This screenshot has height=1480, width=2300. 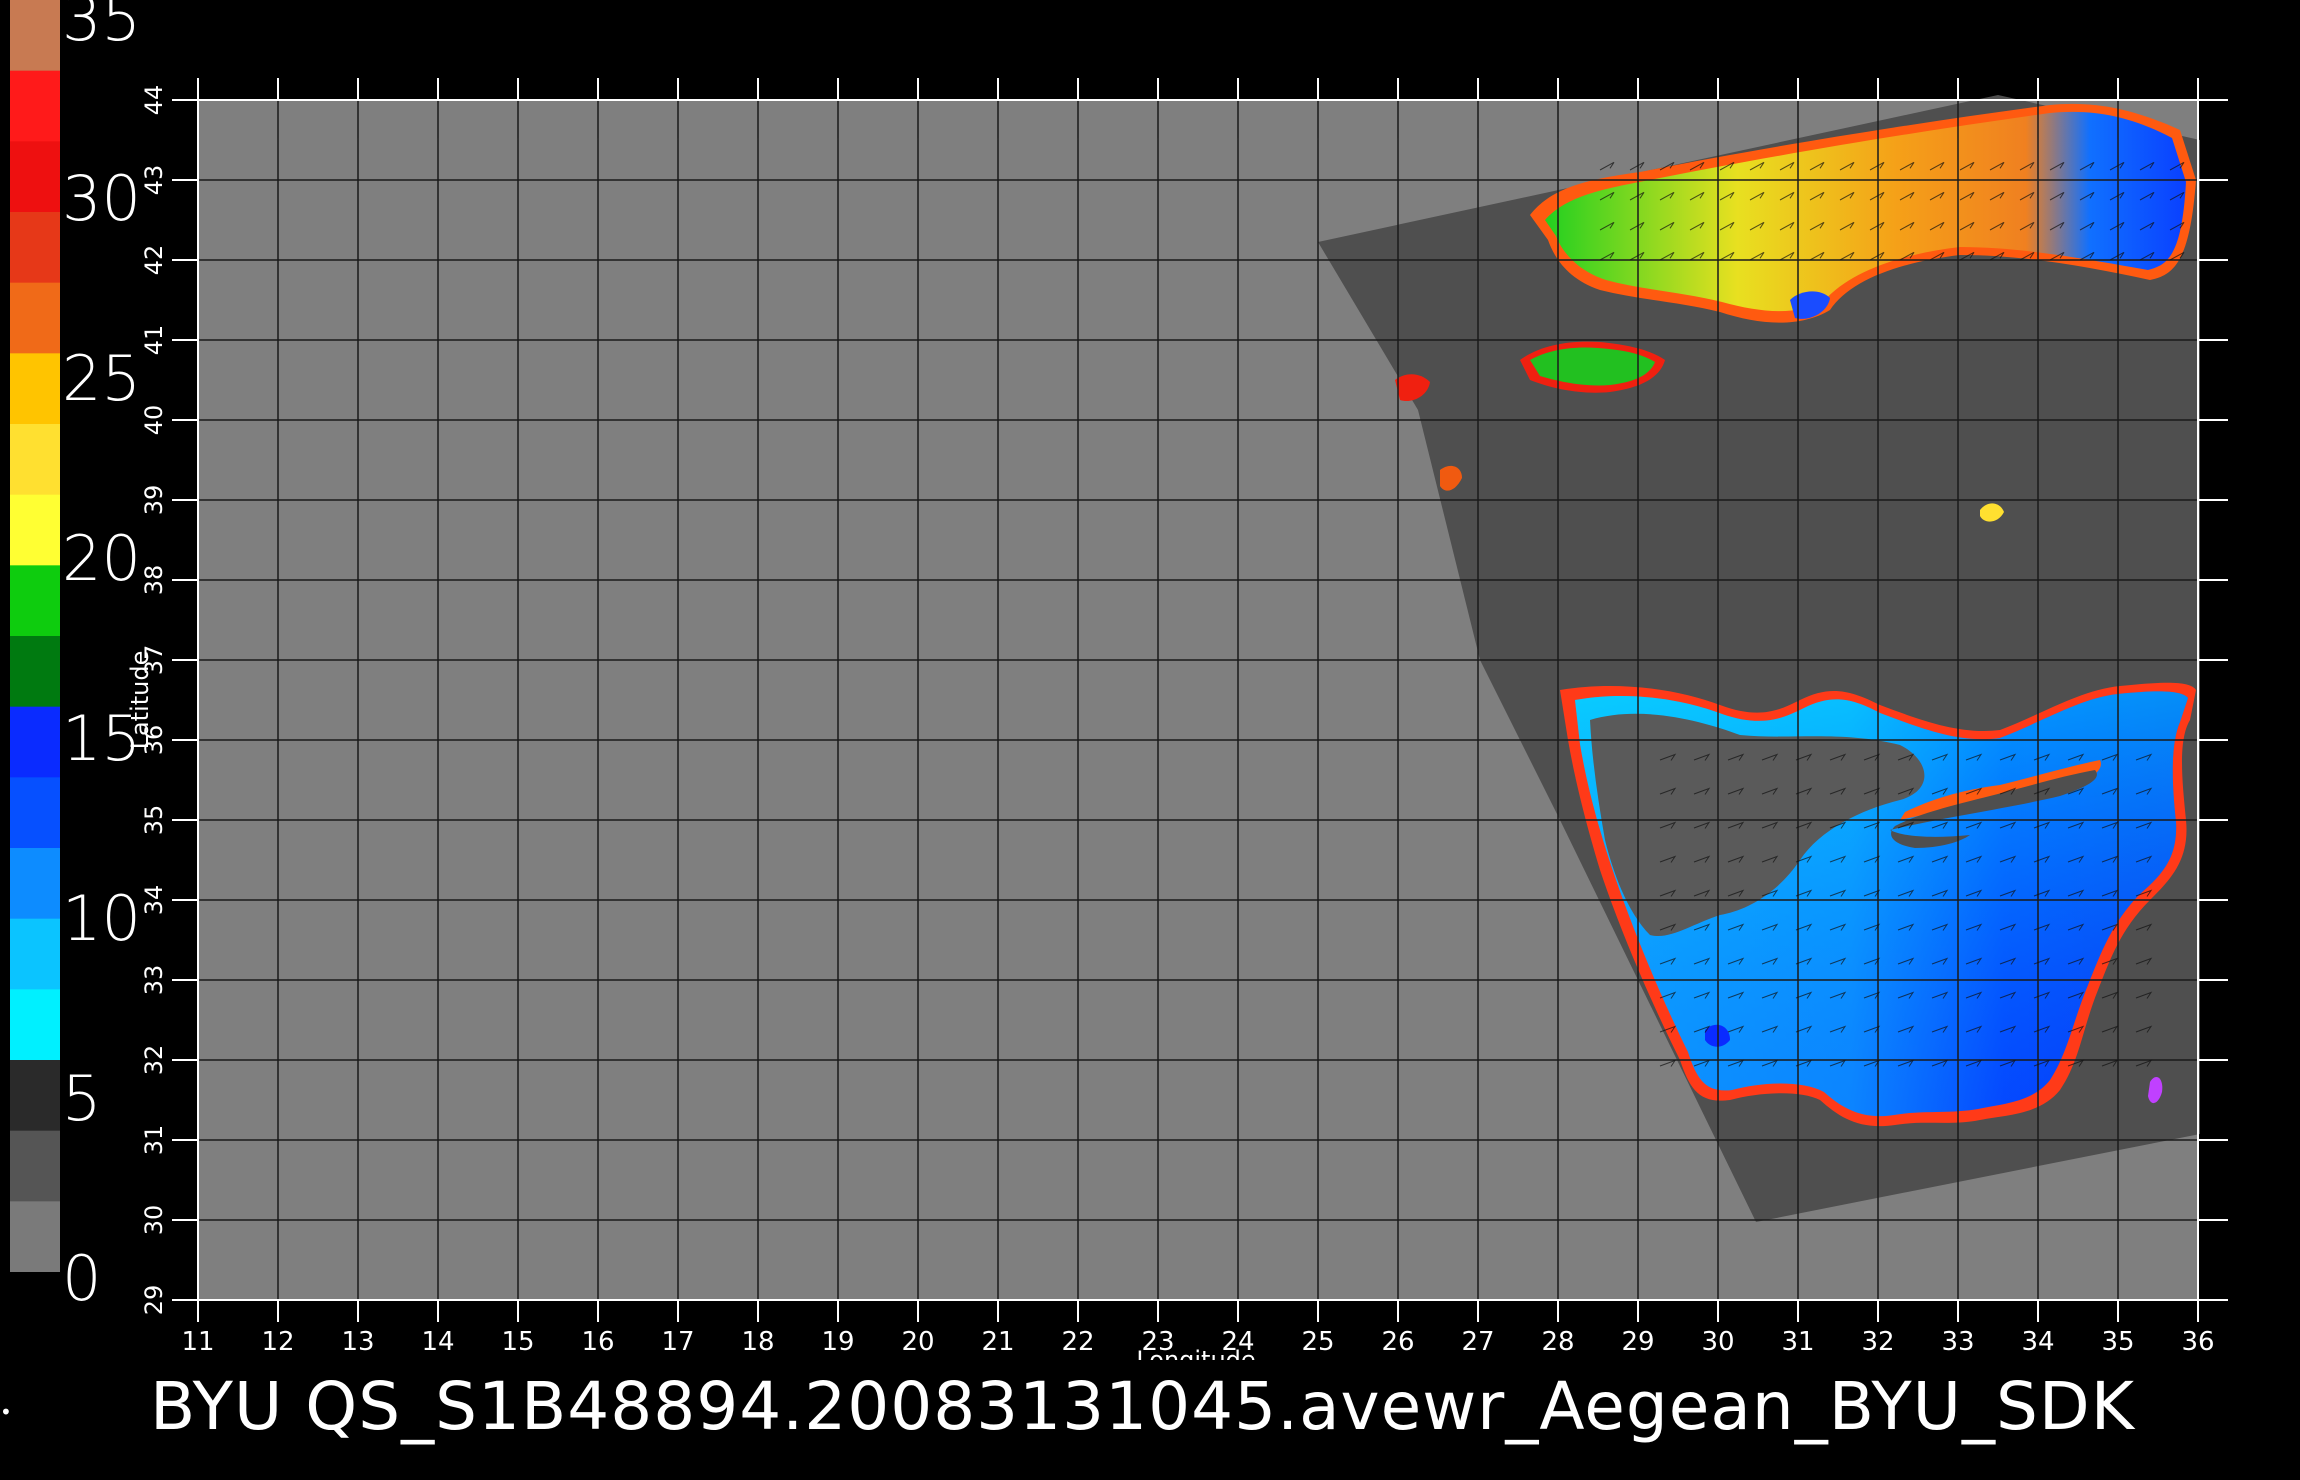 What do you see at coordinates (154, 340) in the screenshot?
I see `lat-tick-label: 41` at bounding box center [154, 340].